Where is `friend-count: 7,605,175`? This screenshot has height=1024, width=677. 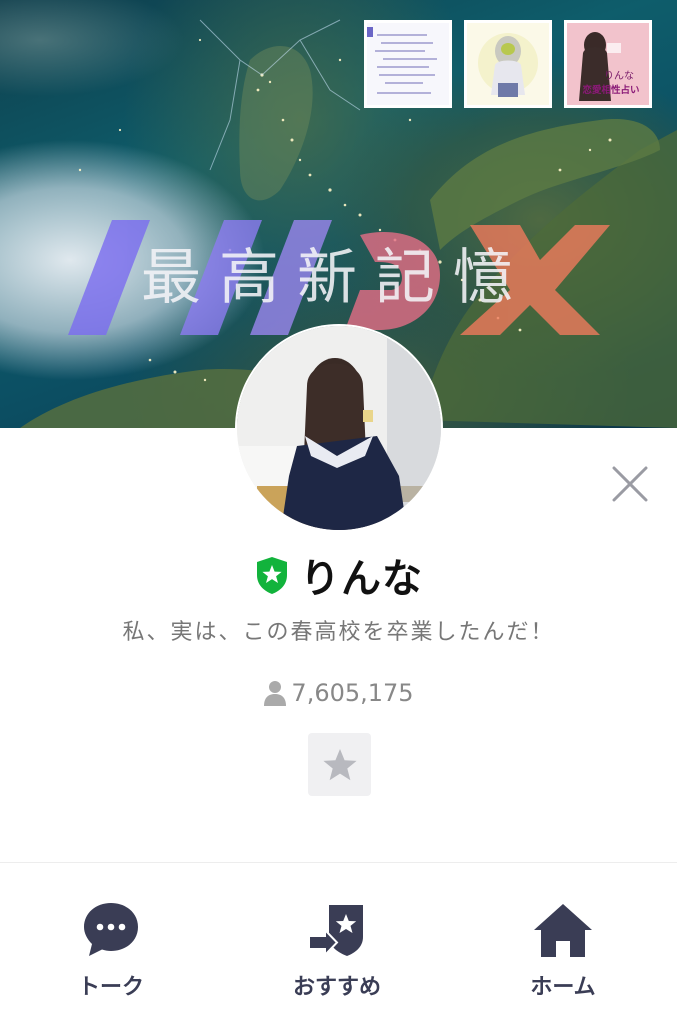 friend-count: 7,605,175 is located at coordinates (352, 693).